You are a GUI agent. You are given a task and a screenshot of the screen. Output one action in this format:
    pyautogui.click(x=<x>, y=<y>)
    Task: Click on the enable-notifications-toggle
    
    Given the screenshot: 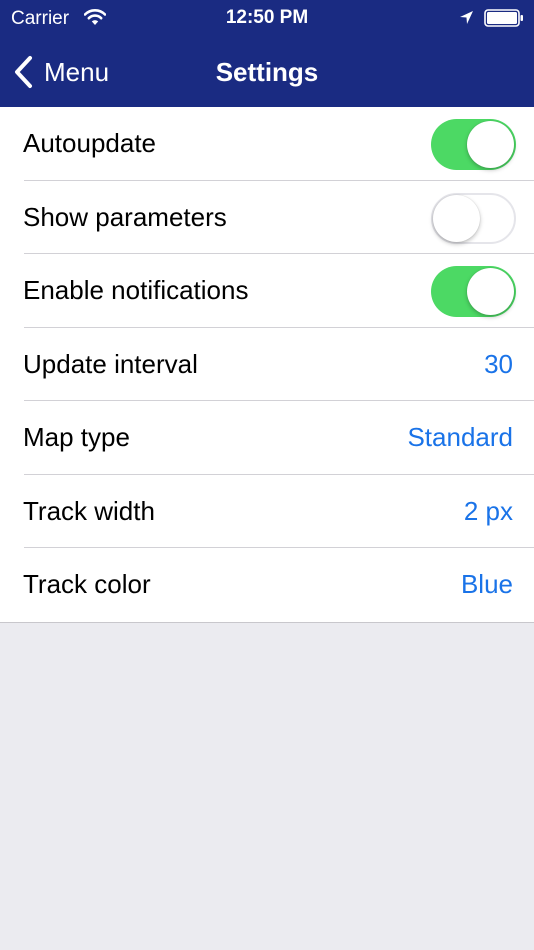 What is the action you would take?
    pyautogui.click(x=473, y=291)
    